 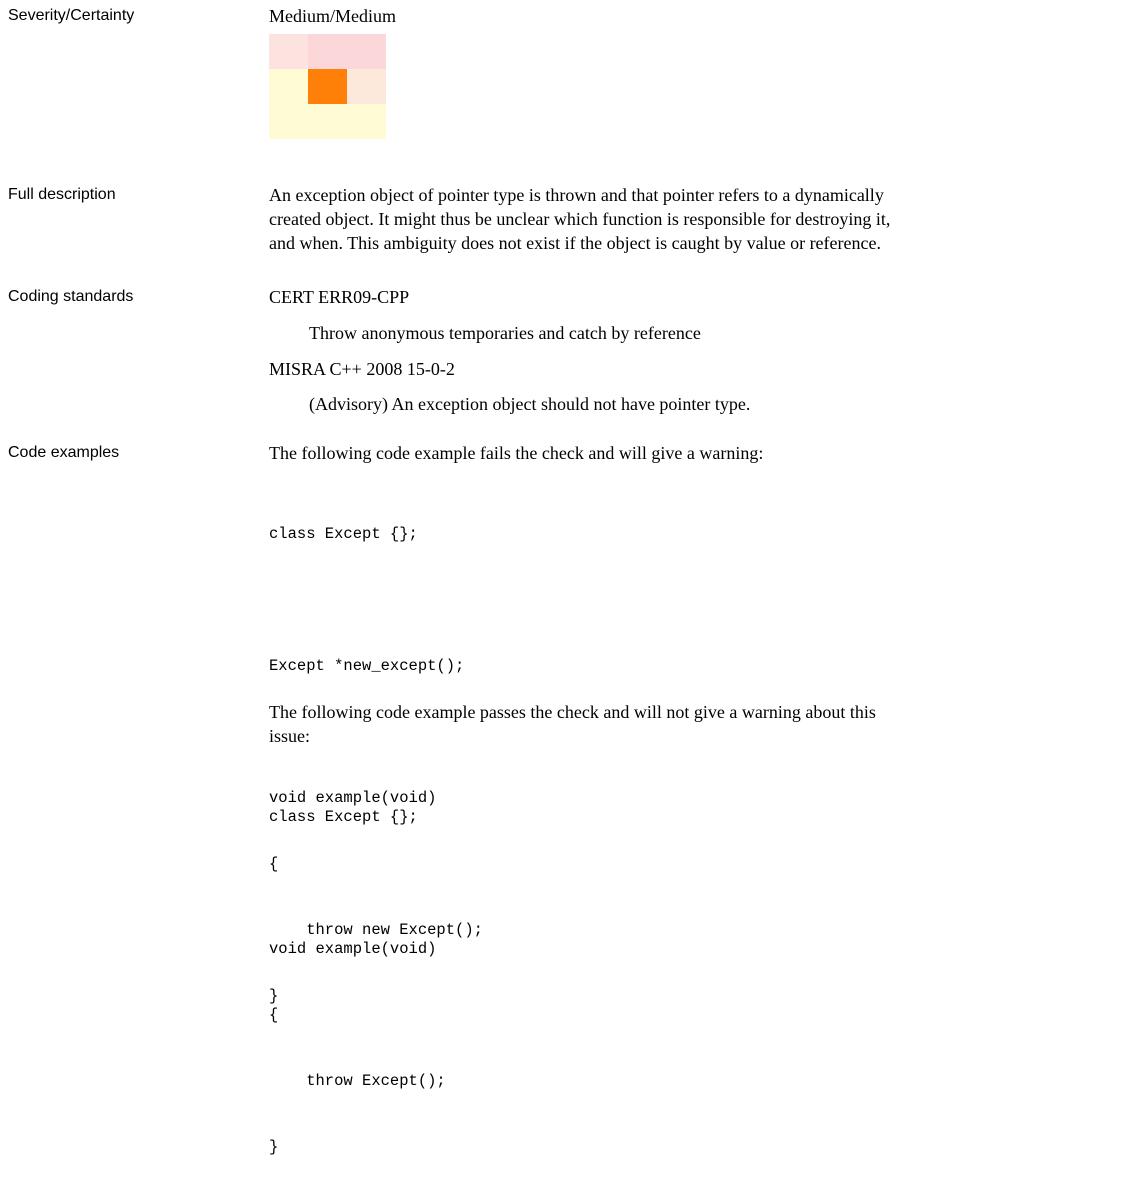 I want to click on coding-standards-label: Coding standards, so click(x=71, y=296).